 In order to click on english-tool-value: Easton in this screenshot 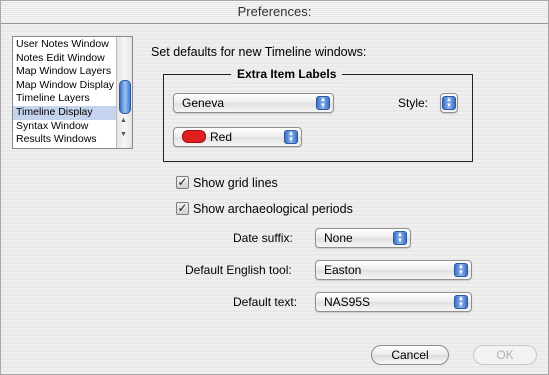, I will do `click(343, 270)`.